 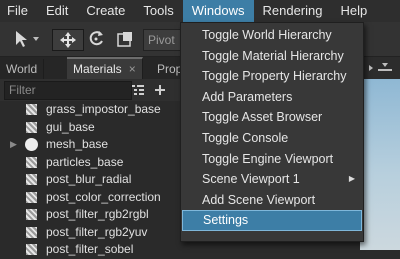 I want to click on menu-item-scene-viewport-1: Scene Viewport 1 ▶, so click(x=272, y=179).